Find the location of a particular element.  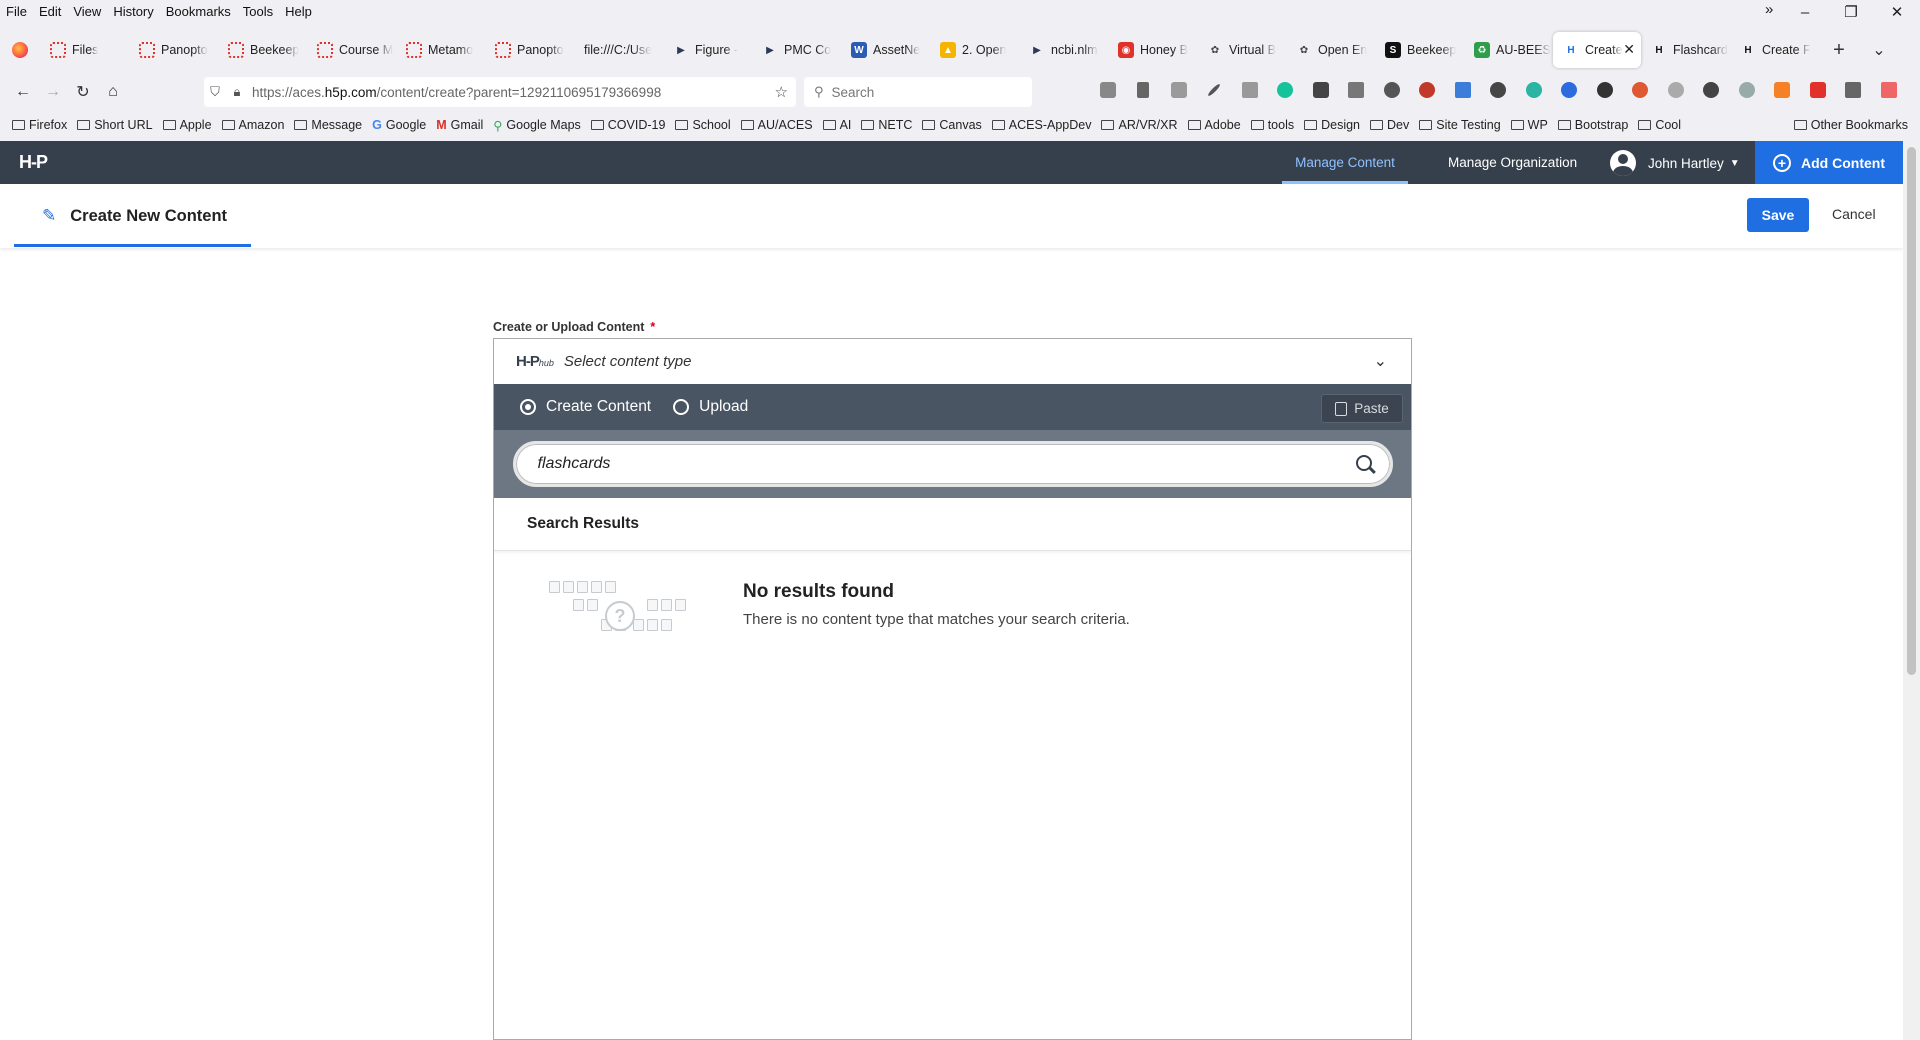

z-icon is located at coordinates (1570, 90).